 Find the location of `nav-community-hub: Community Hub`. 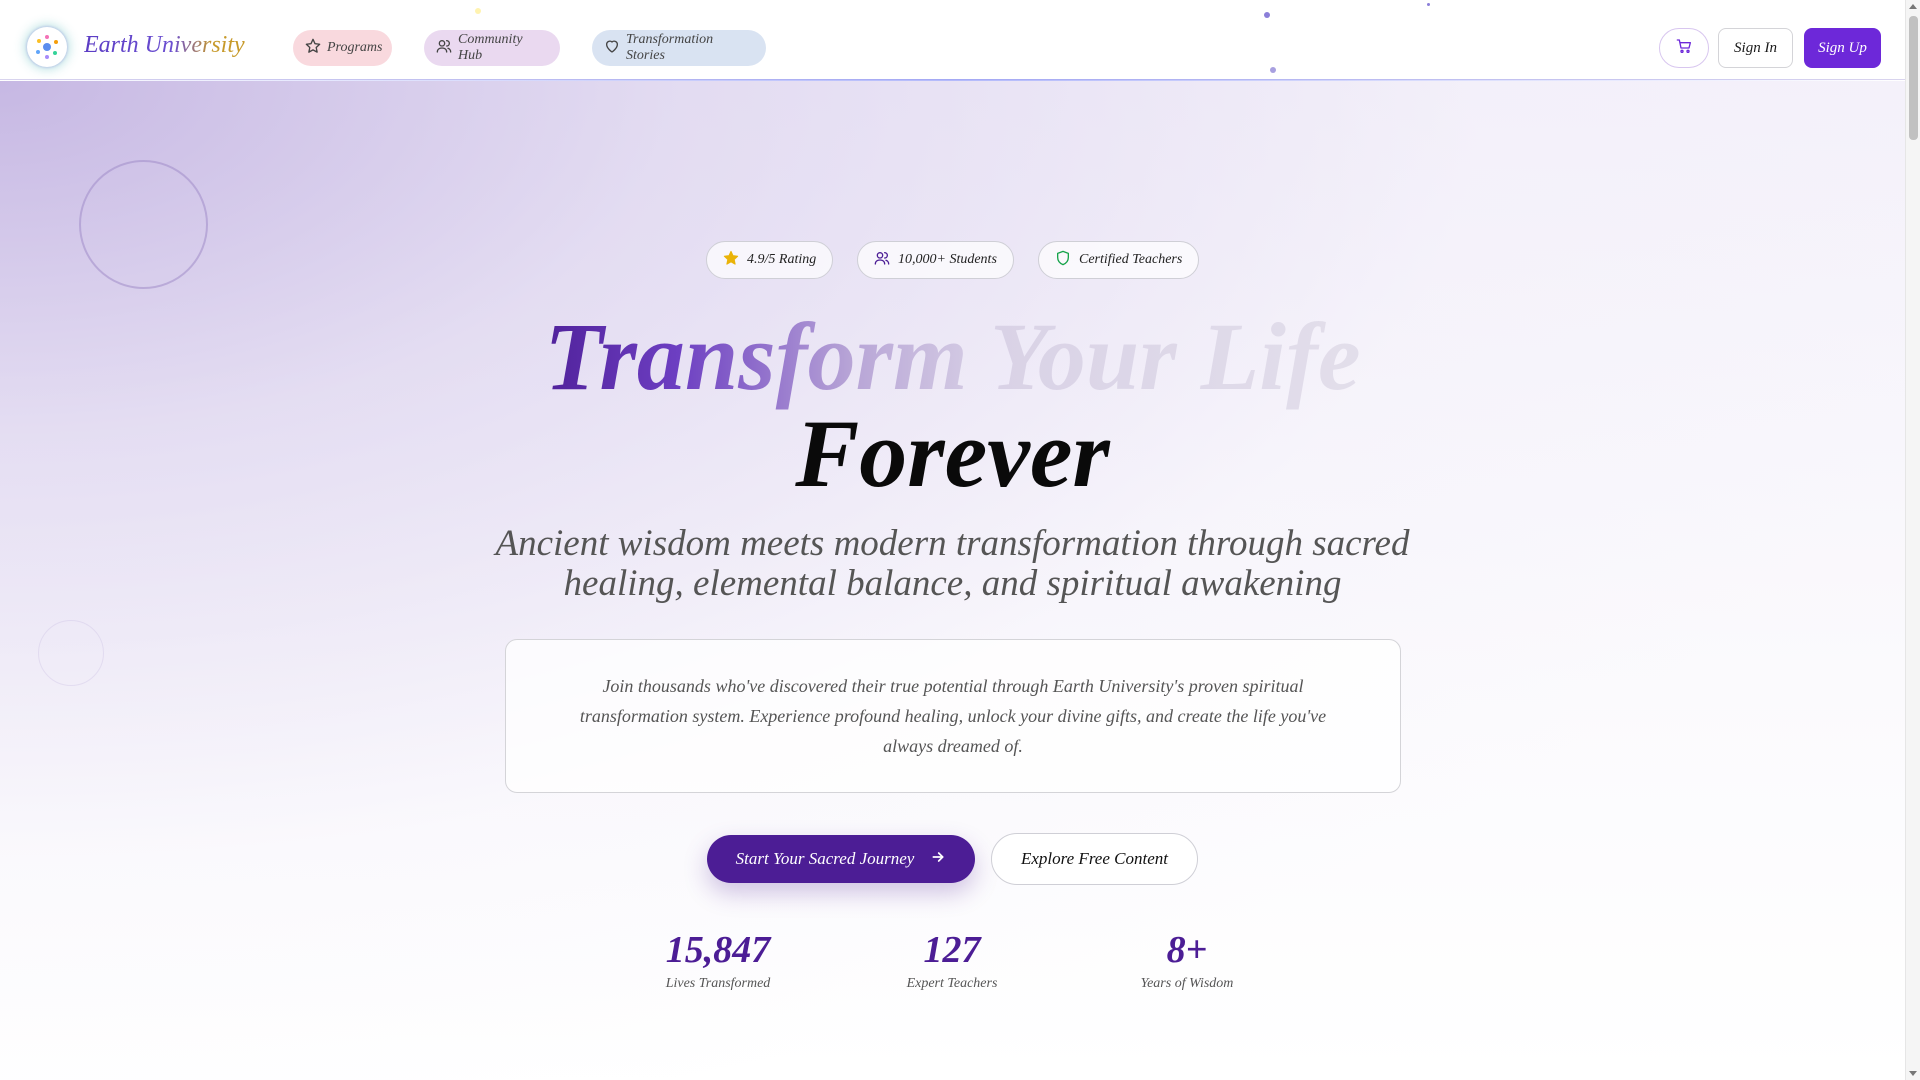

nav-community-hub: Community Hub is located at coordinates (492, 48).